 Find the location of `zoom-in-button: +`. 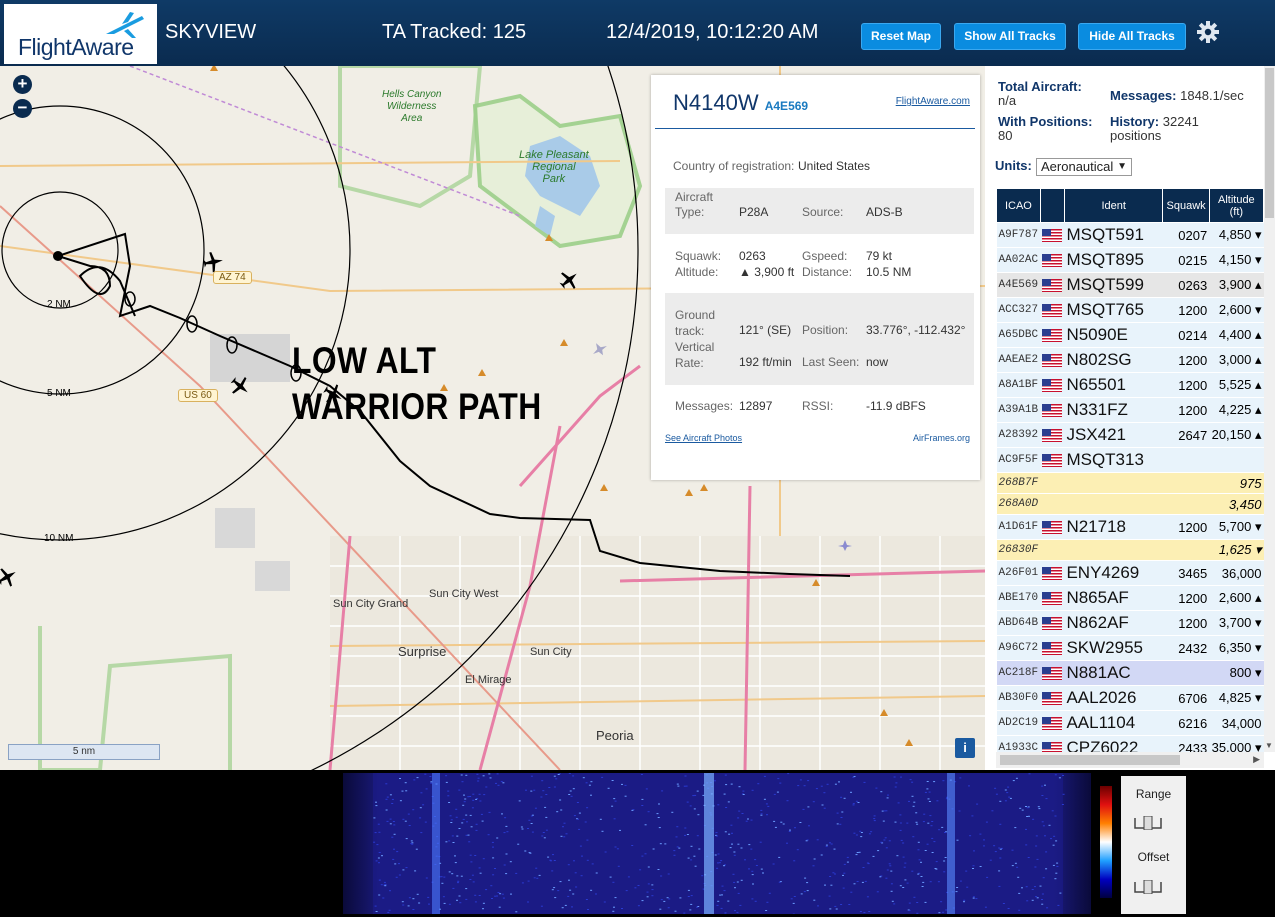

zoom-in-button: + is located at coordinates (22, 84).